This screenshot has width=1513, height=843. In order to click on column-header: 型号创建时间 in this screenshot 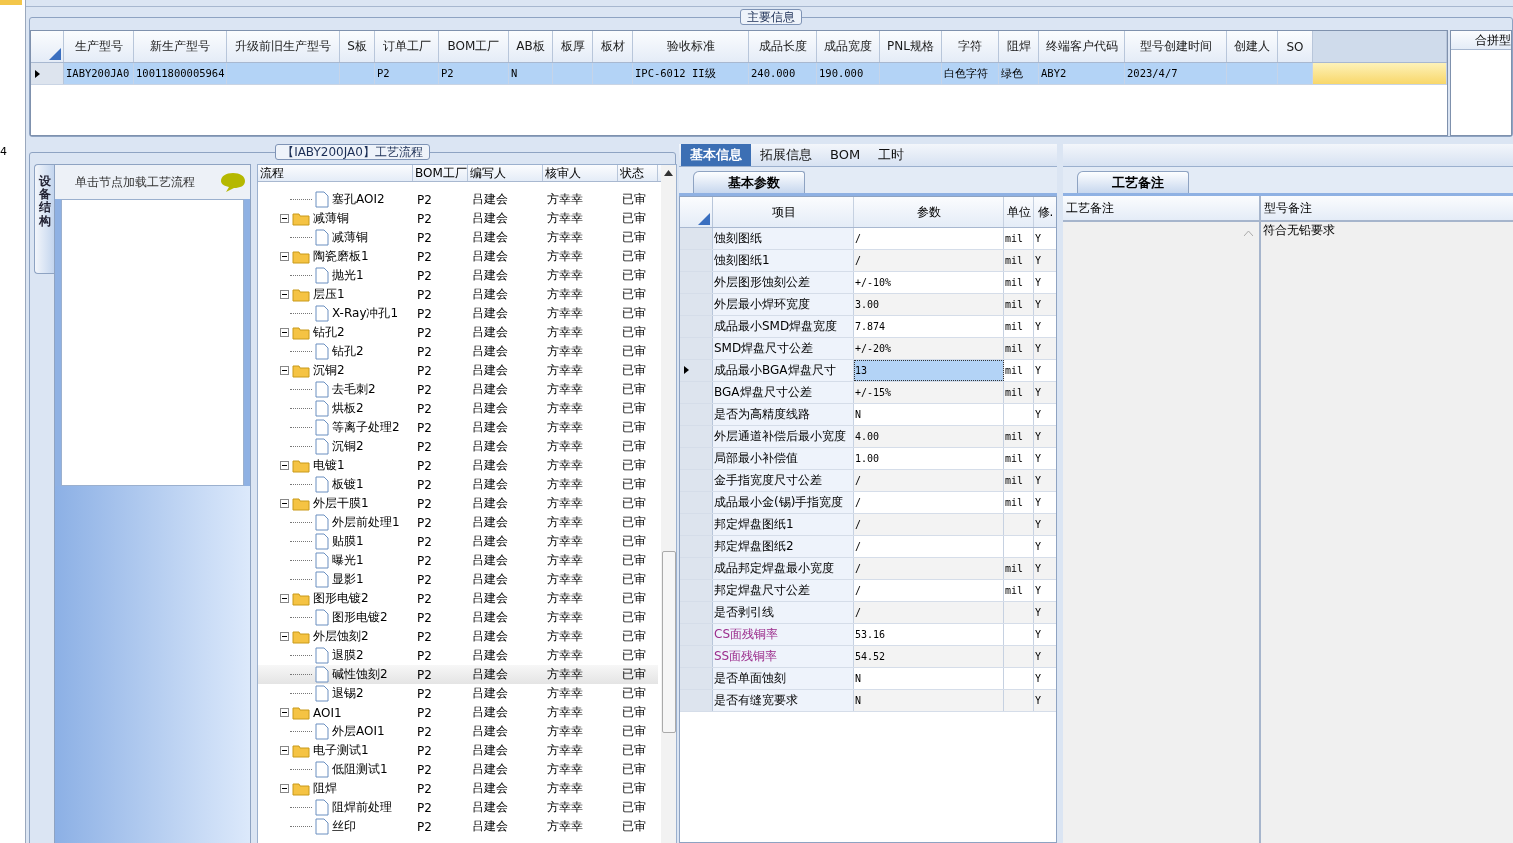, I will do `click(1176, 46)`.